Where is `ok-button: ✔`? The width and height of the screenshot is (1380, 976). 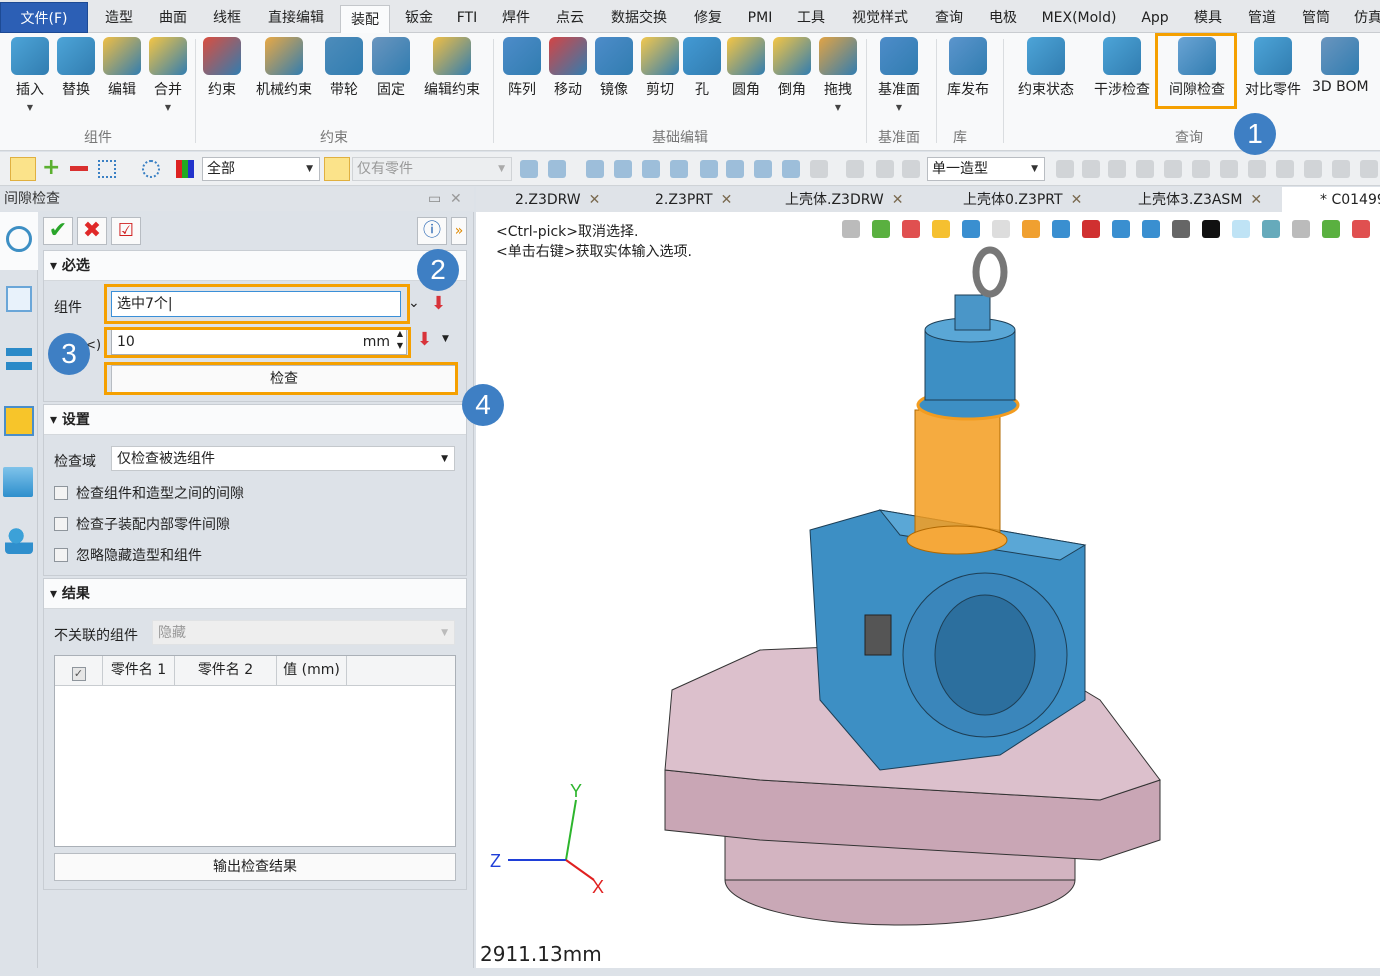
ok-button: ✔ is located at coordinates (58, 231).